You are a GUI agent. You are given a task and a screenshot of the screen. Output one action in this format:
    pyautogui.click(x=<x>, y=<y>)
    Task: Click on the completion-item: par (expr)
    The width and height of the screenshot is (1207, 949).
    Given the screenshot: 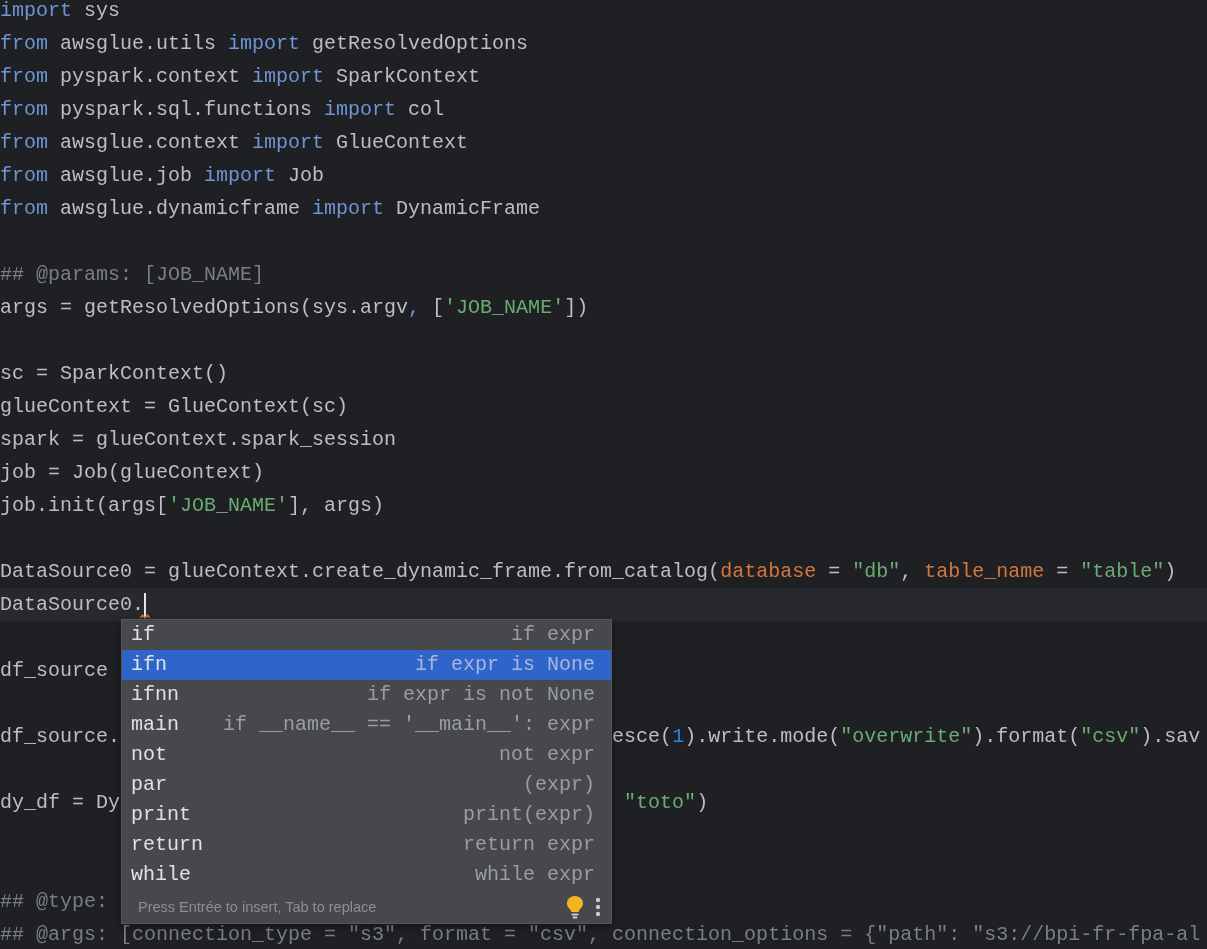 What is the action you would take?
    pyautogui.click(x=366, y=785)
    